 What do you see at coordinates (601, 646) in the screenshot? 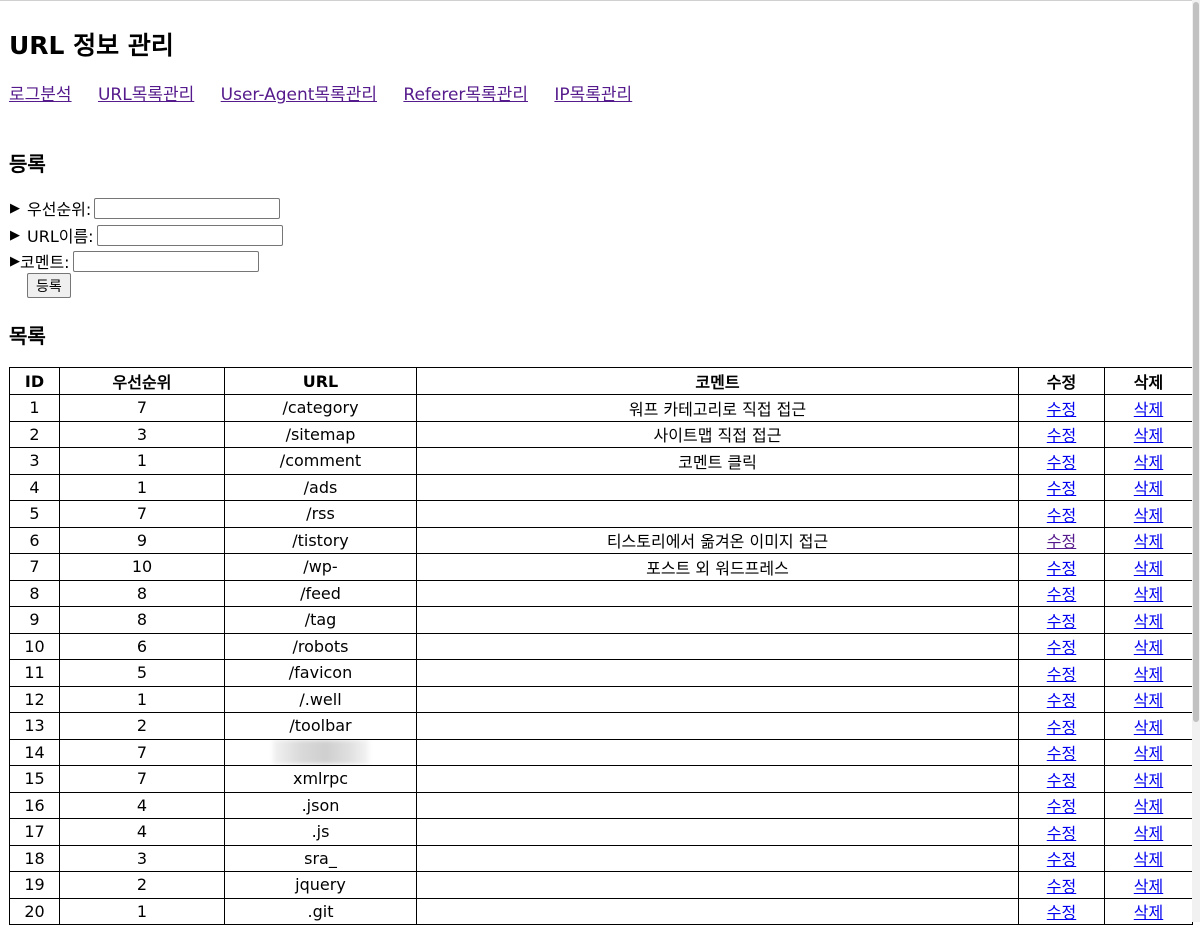
I see `table-row: 10 6/robots 수정 삭제` at bounding box center [601, 646].